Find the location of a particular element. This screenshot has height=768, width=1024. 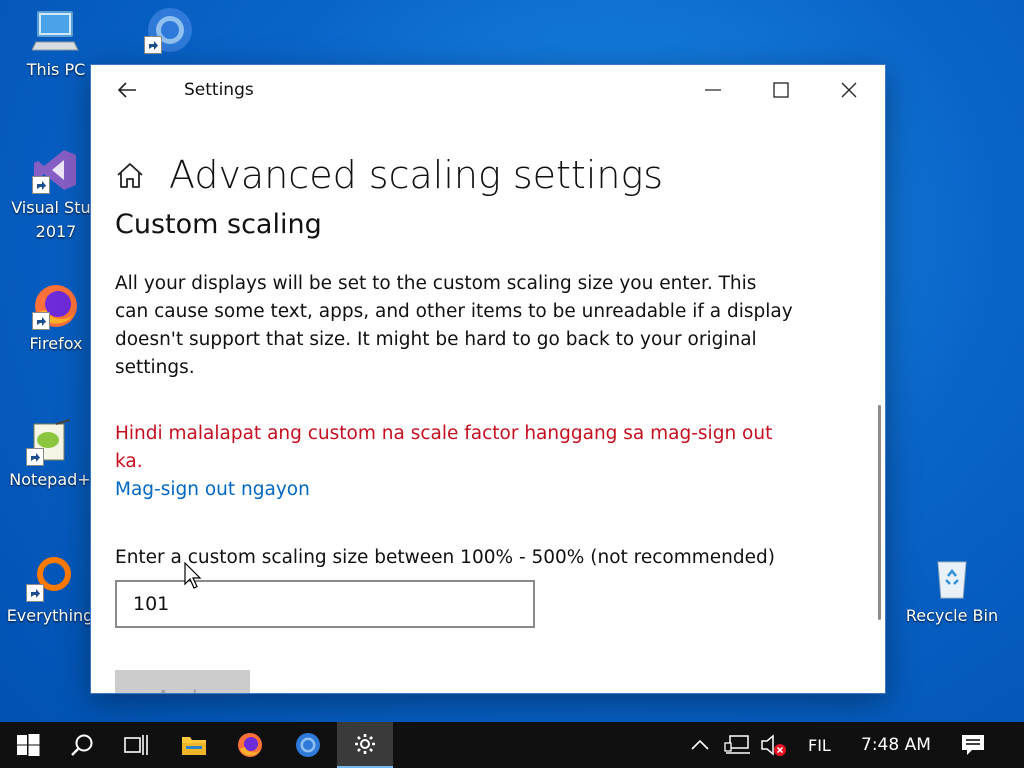

desktop-icon-recycle-bin: Recycle Bin is located at coordinates (952, 591).